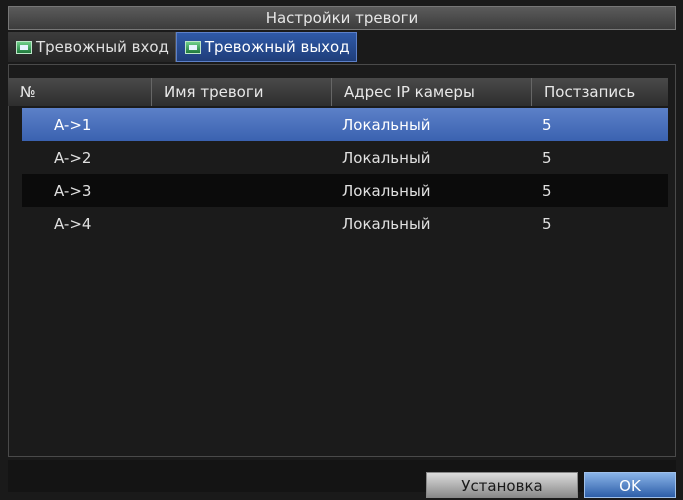 The image size is (683, 500). I want to click on table-row: A->4 Локальный 5, so click(345, 223).